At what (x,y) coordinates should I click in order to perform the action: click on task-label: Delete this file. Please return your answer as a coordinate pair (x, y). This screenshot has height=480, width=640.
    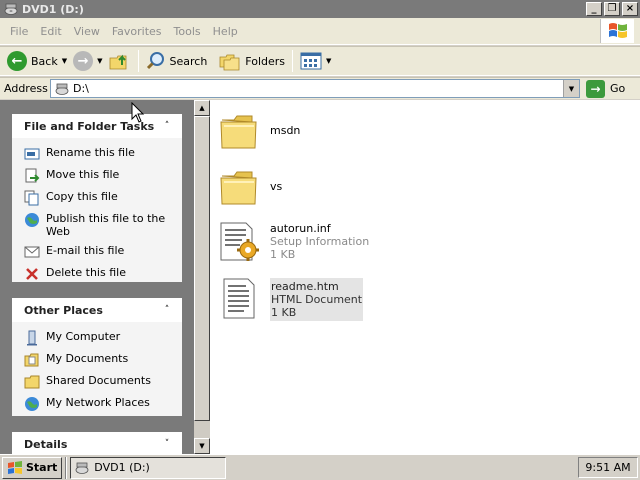
    Looking at the image, I should click on (86, 272).